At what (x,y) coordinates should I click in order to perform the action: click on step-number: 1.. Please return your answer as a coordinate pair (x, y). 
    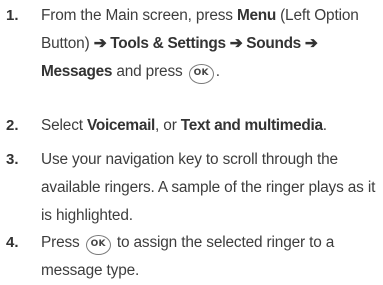
    Looking at the image, I should click on (12, 15).